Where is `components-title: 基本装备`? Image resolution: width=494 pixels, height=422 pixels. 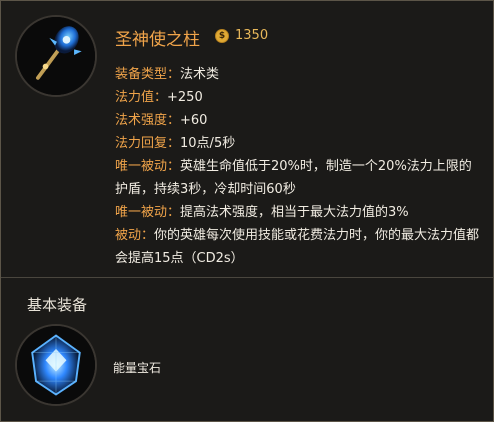 components-title: 基本装备 is located at coordinates (57, 305).